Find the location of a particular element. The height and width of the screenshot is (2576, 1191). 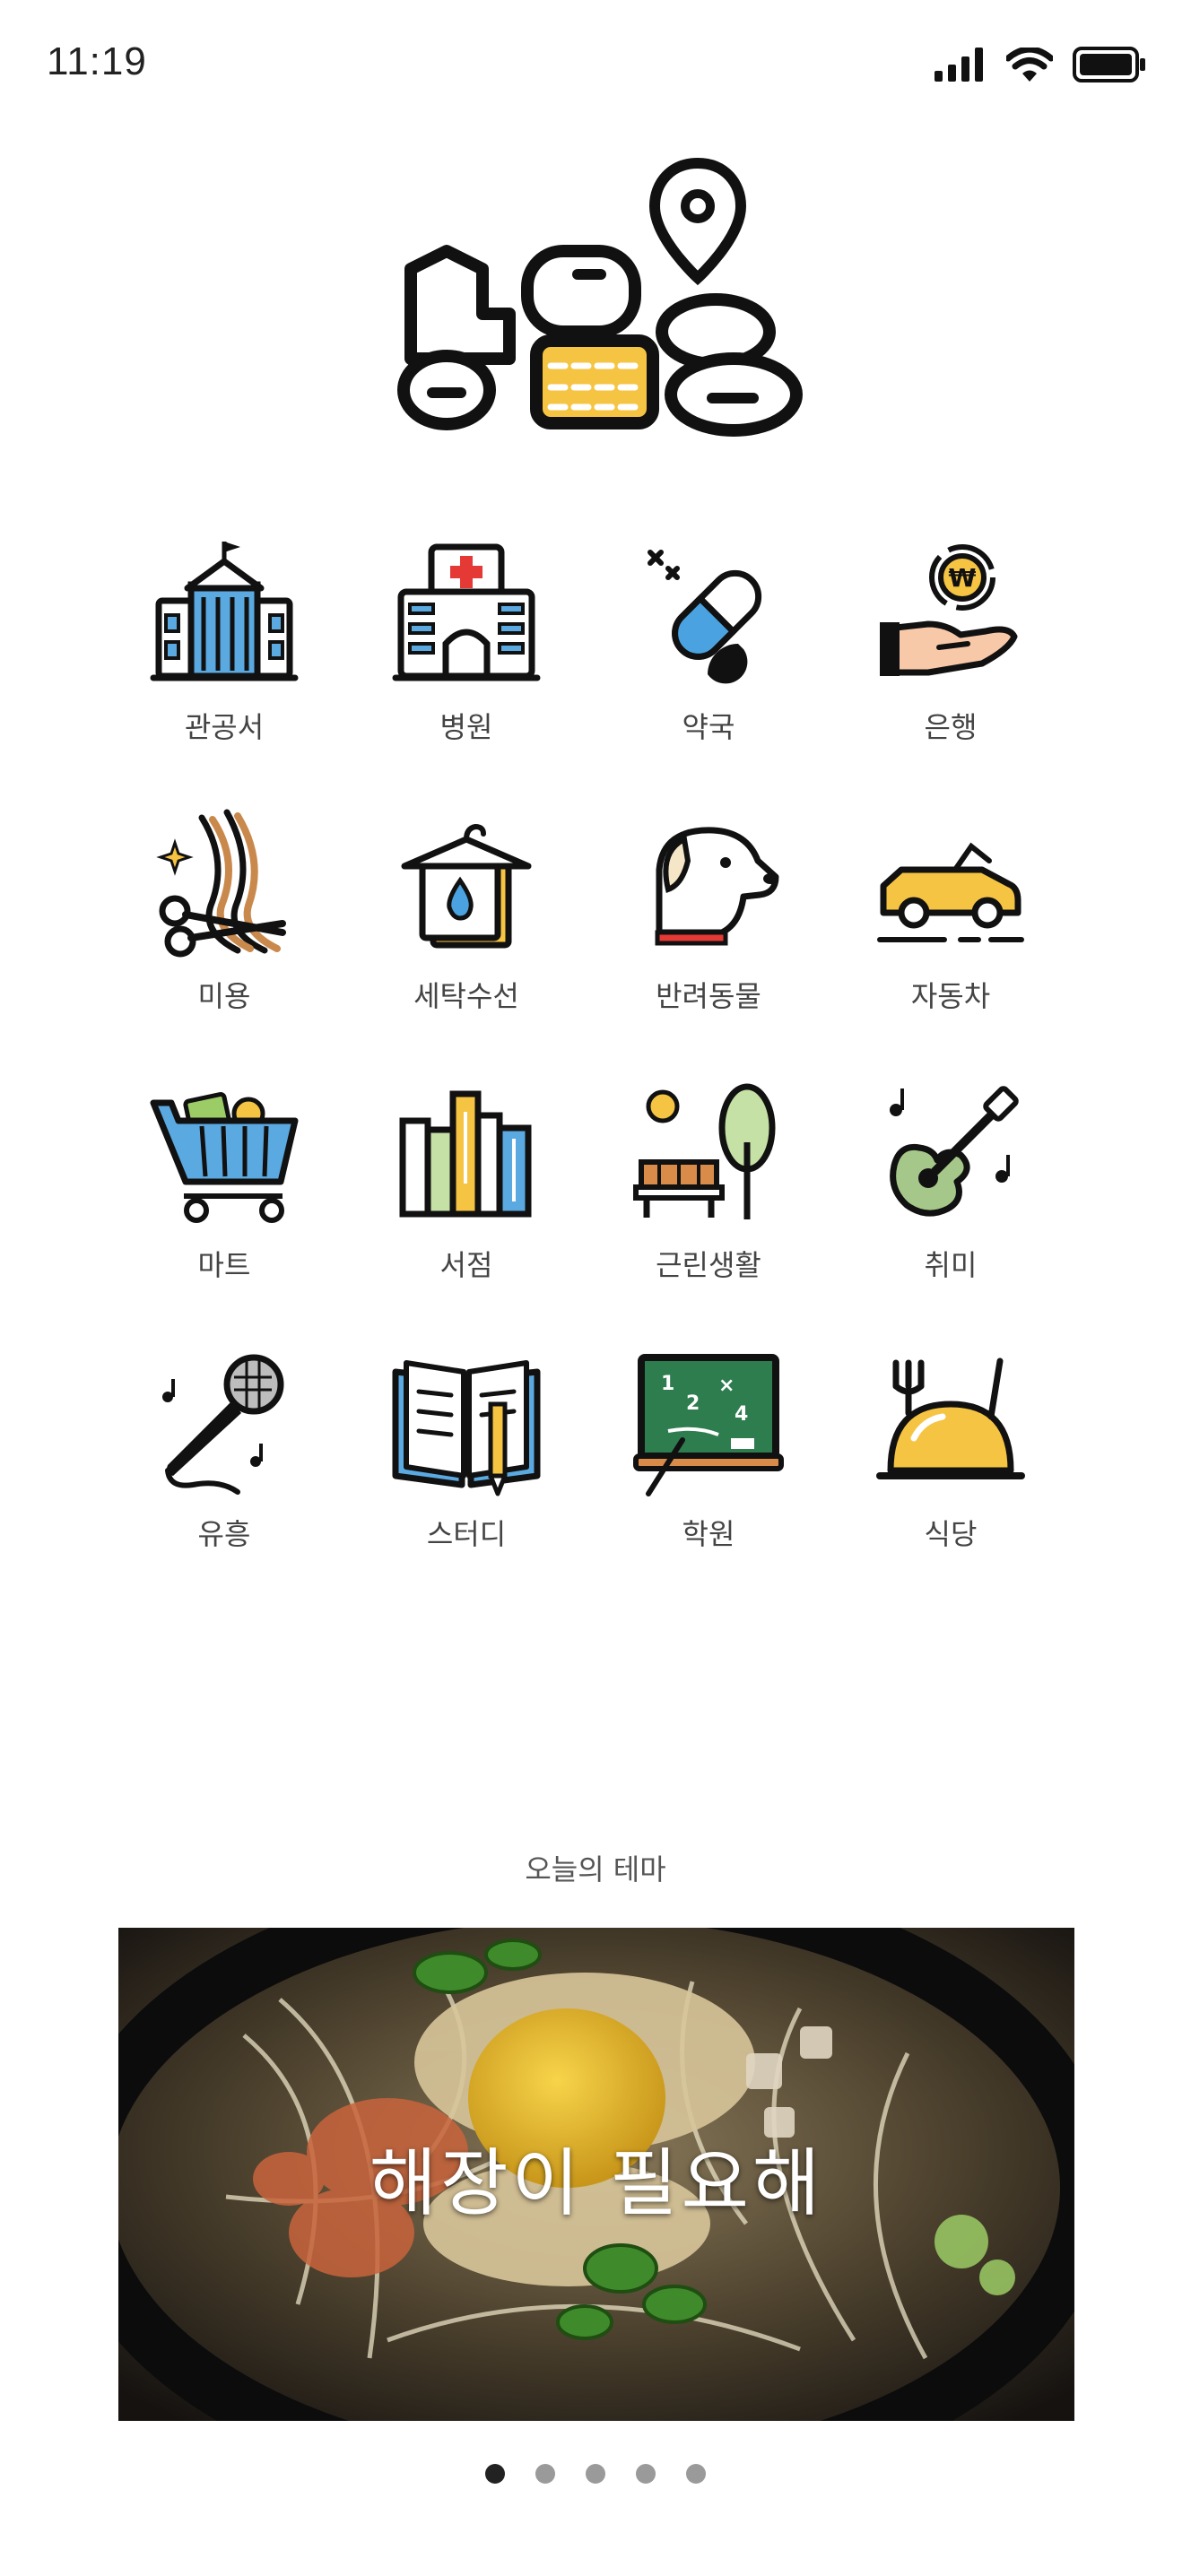

coin-hand-icon: ₩ is located at coordinates (949, 610).